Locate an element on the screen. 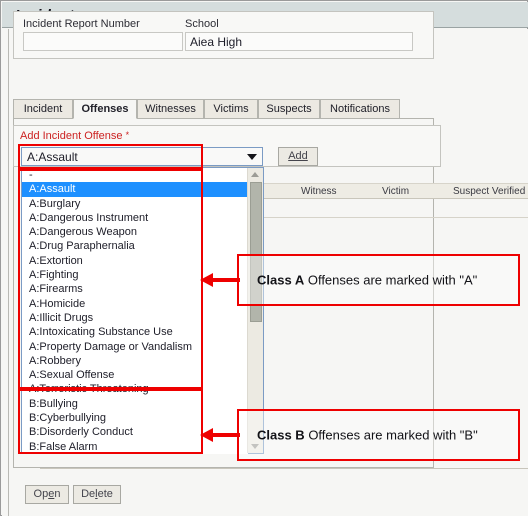  add-button: Add is located at coordinates (298, 156).